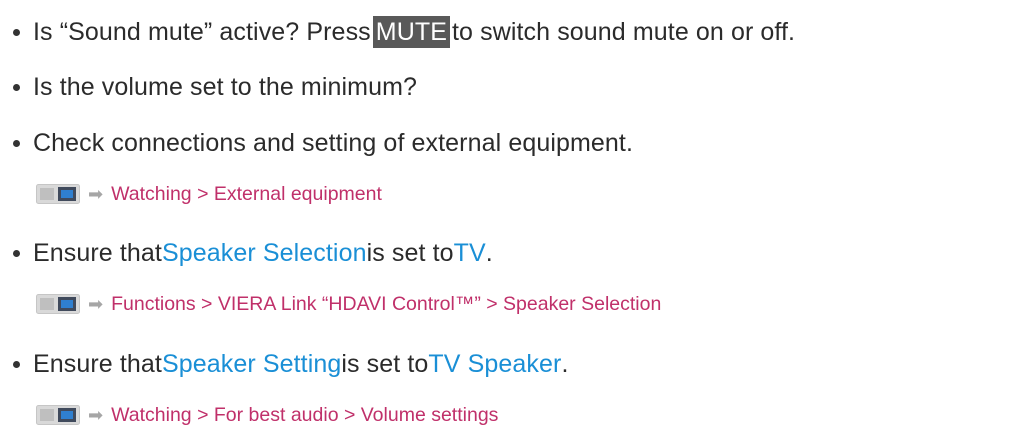 This screenshot has width=1014, height=438. Describe the element at coordinates (251, 364) in the screenshot. I see `speaker-setting-link: Speaker Setting` at that location.